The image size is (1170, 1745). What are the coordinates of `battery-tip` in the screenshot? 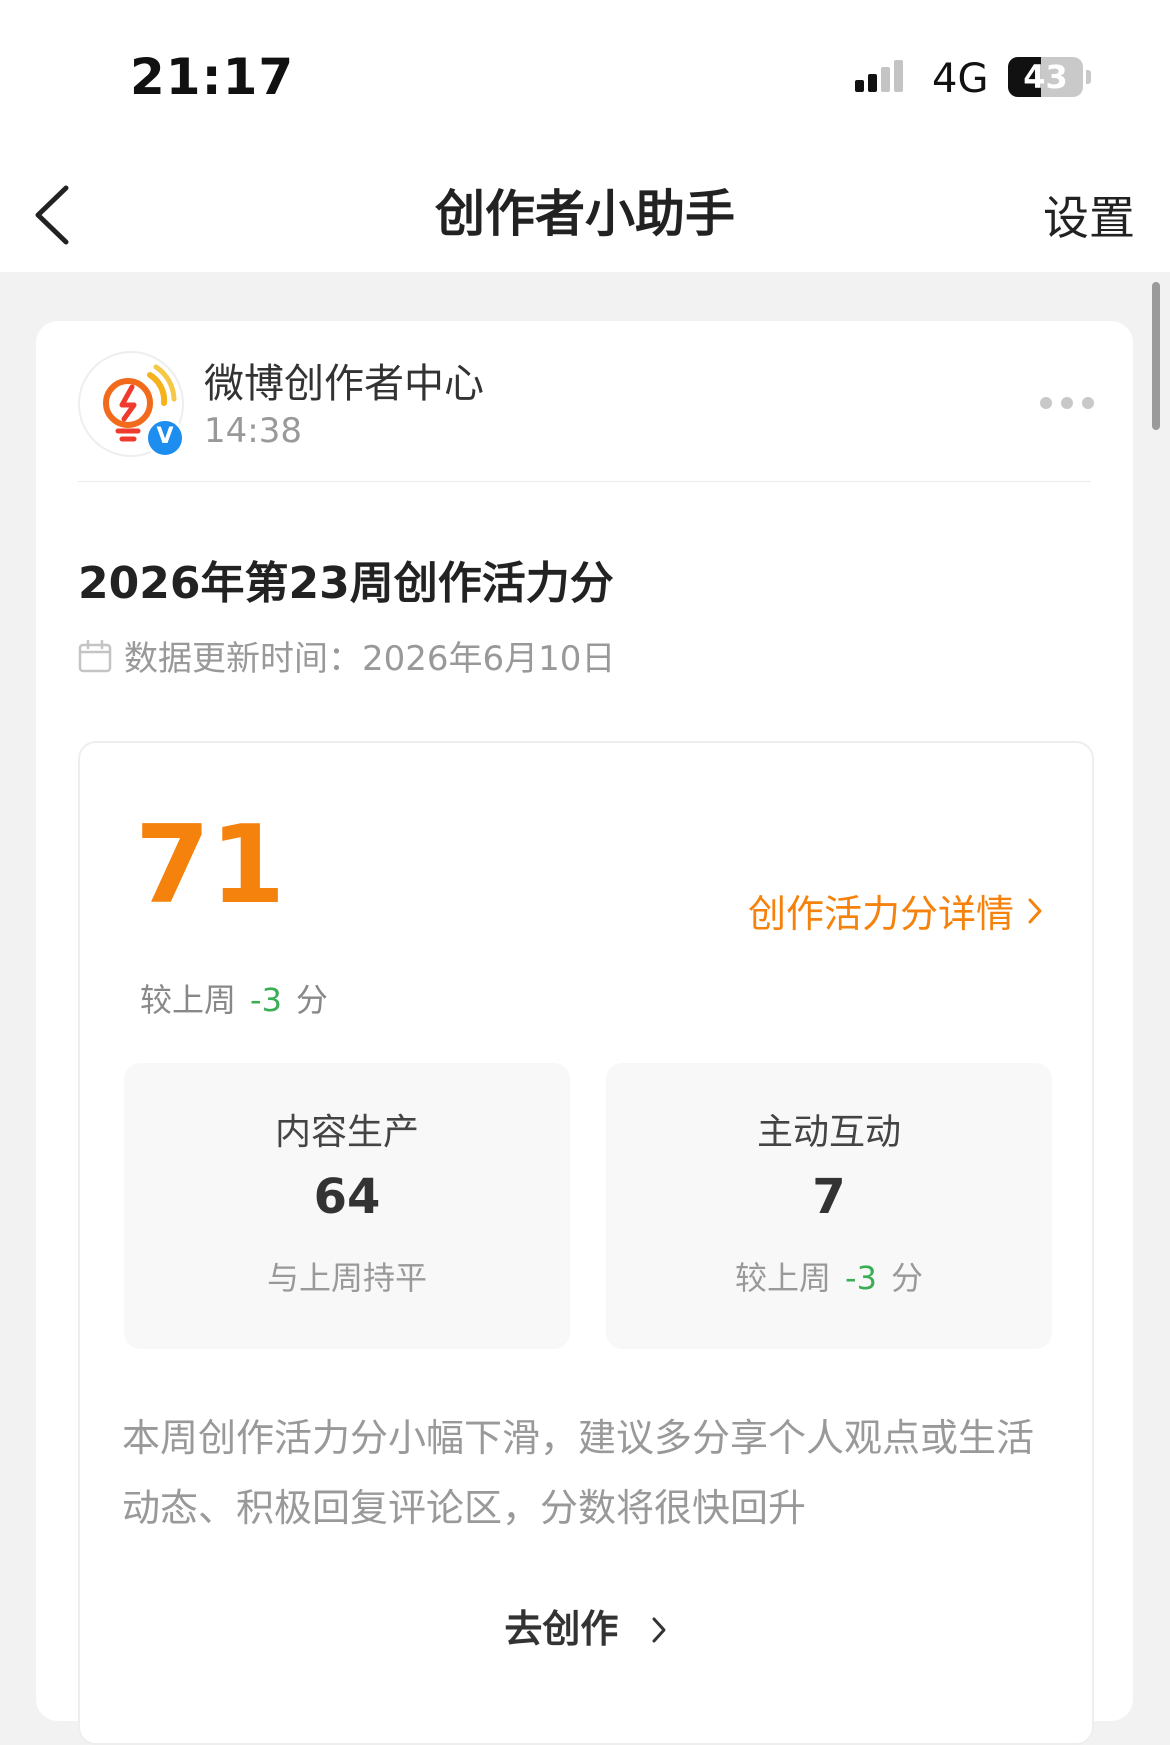 It's located at (1088, 77).